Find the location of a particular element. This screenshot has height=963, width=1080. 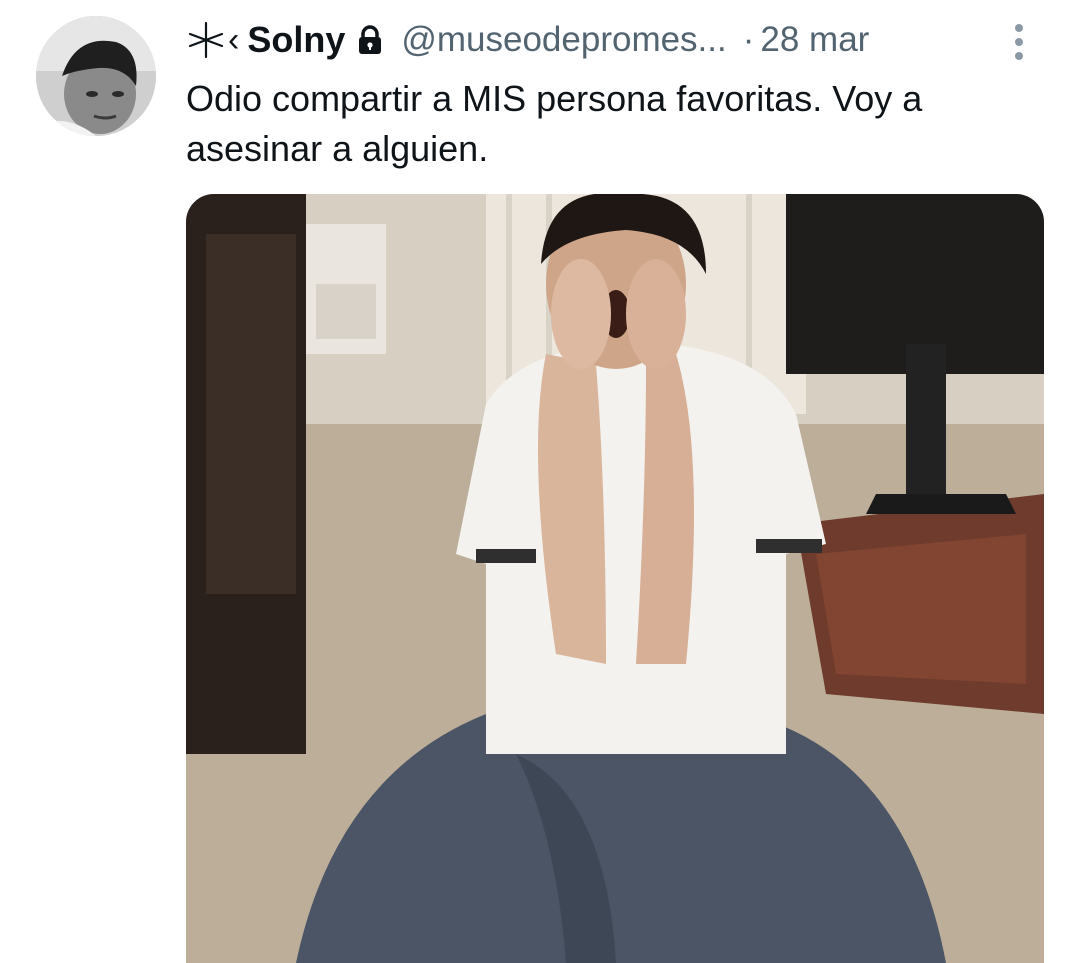

more-vertical-icon is located at coordinates (1019, 42).